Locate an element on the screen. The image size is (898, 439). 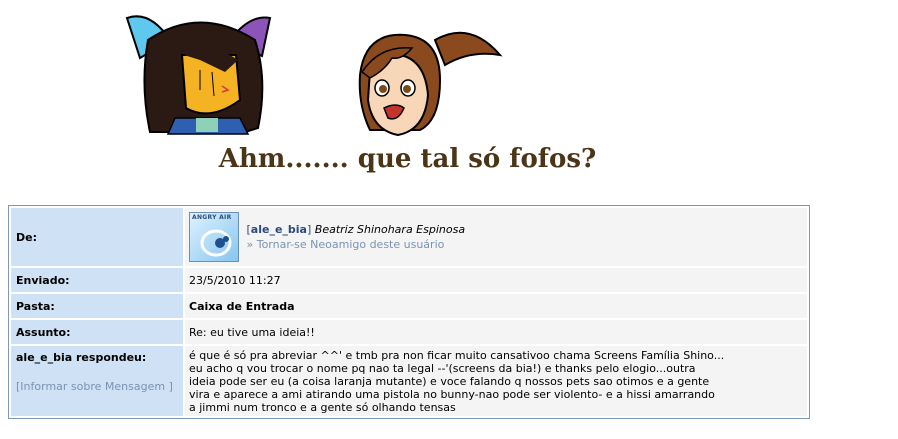
subject-value: Re: eu tive uma ideia!! is located at coordinates (496, 332).